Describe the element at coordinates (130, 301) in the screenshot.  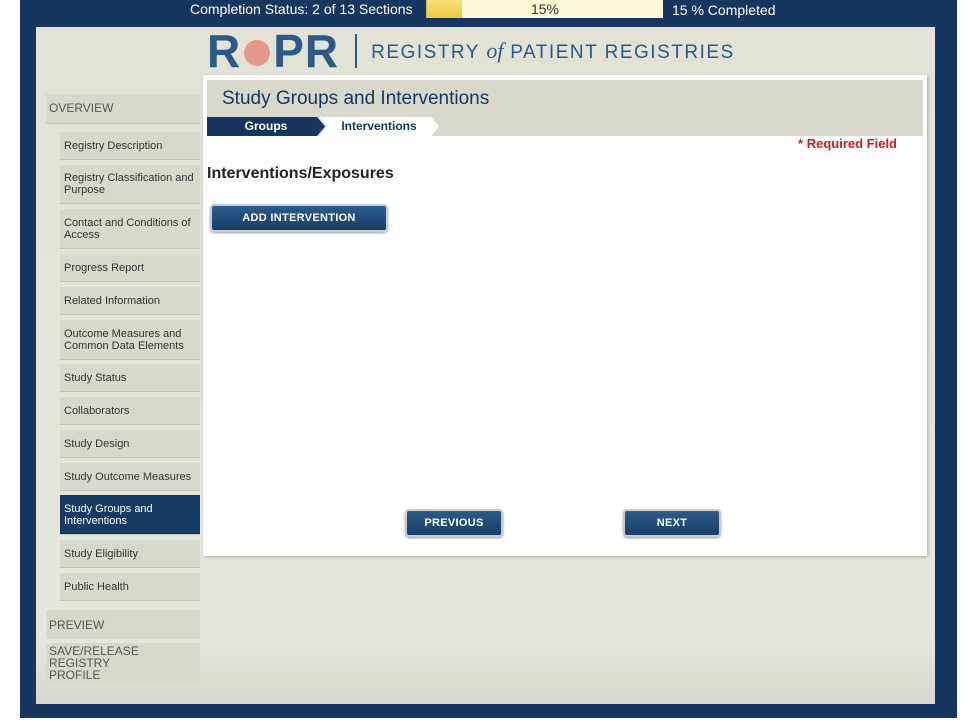
I see `sidebar-item-related-information: Related Information` at that location.